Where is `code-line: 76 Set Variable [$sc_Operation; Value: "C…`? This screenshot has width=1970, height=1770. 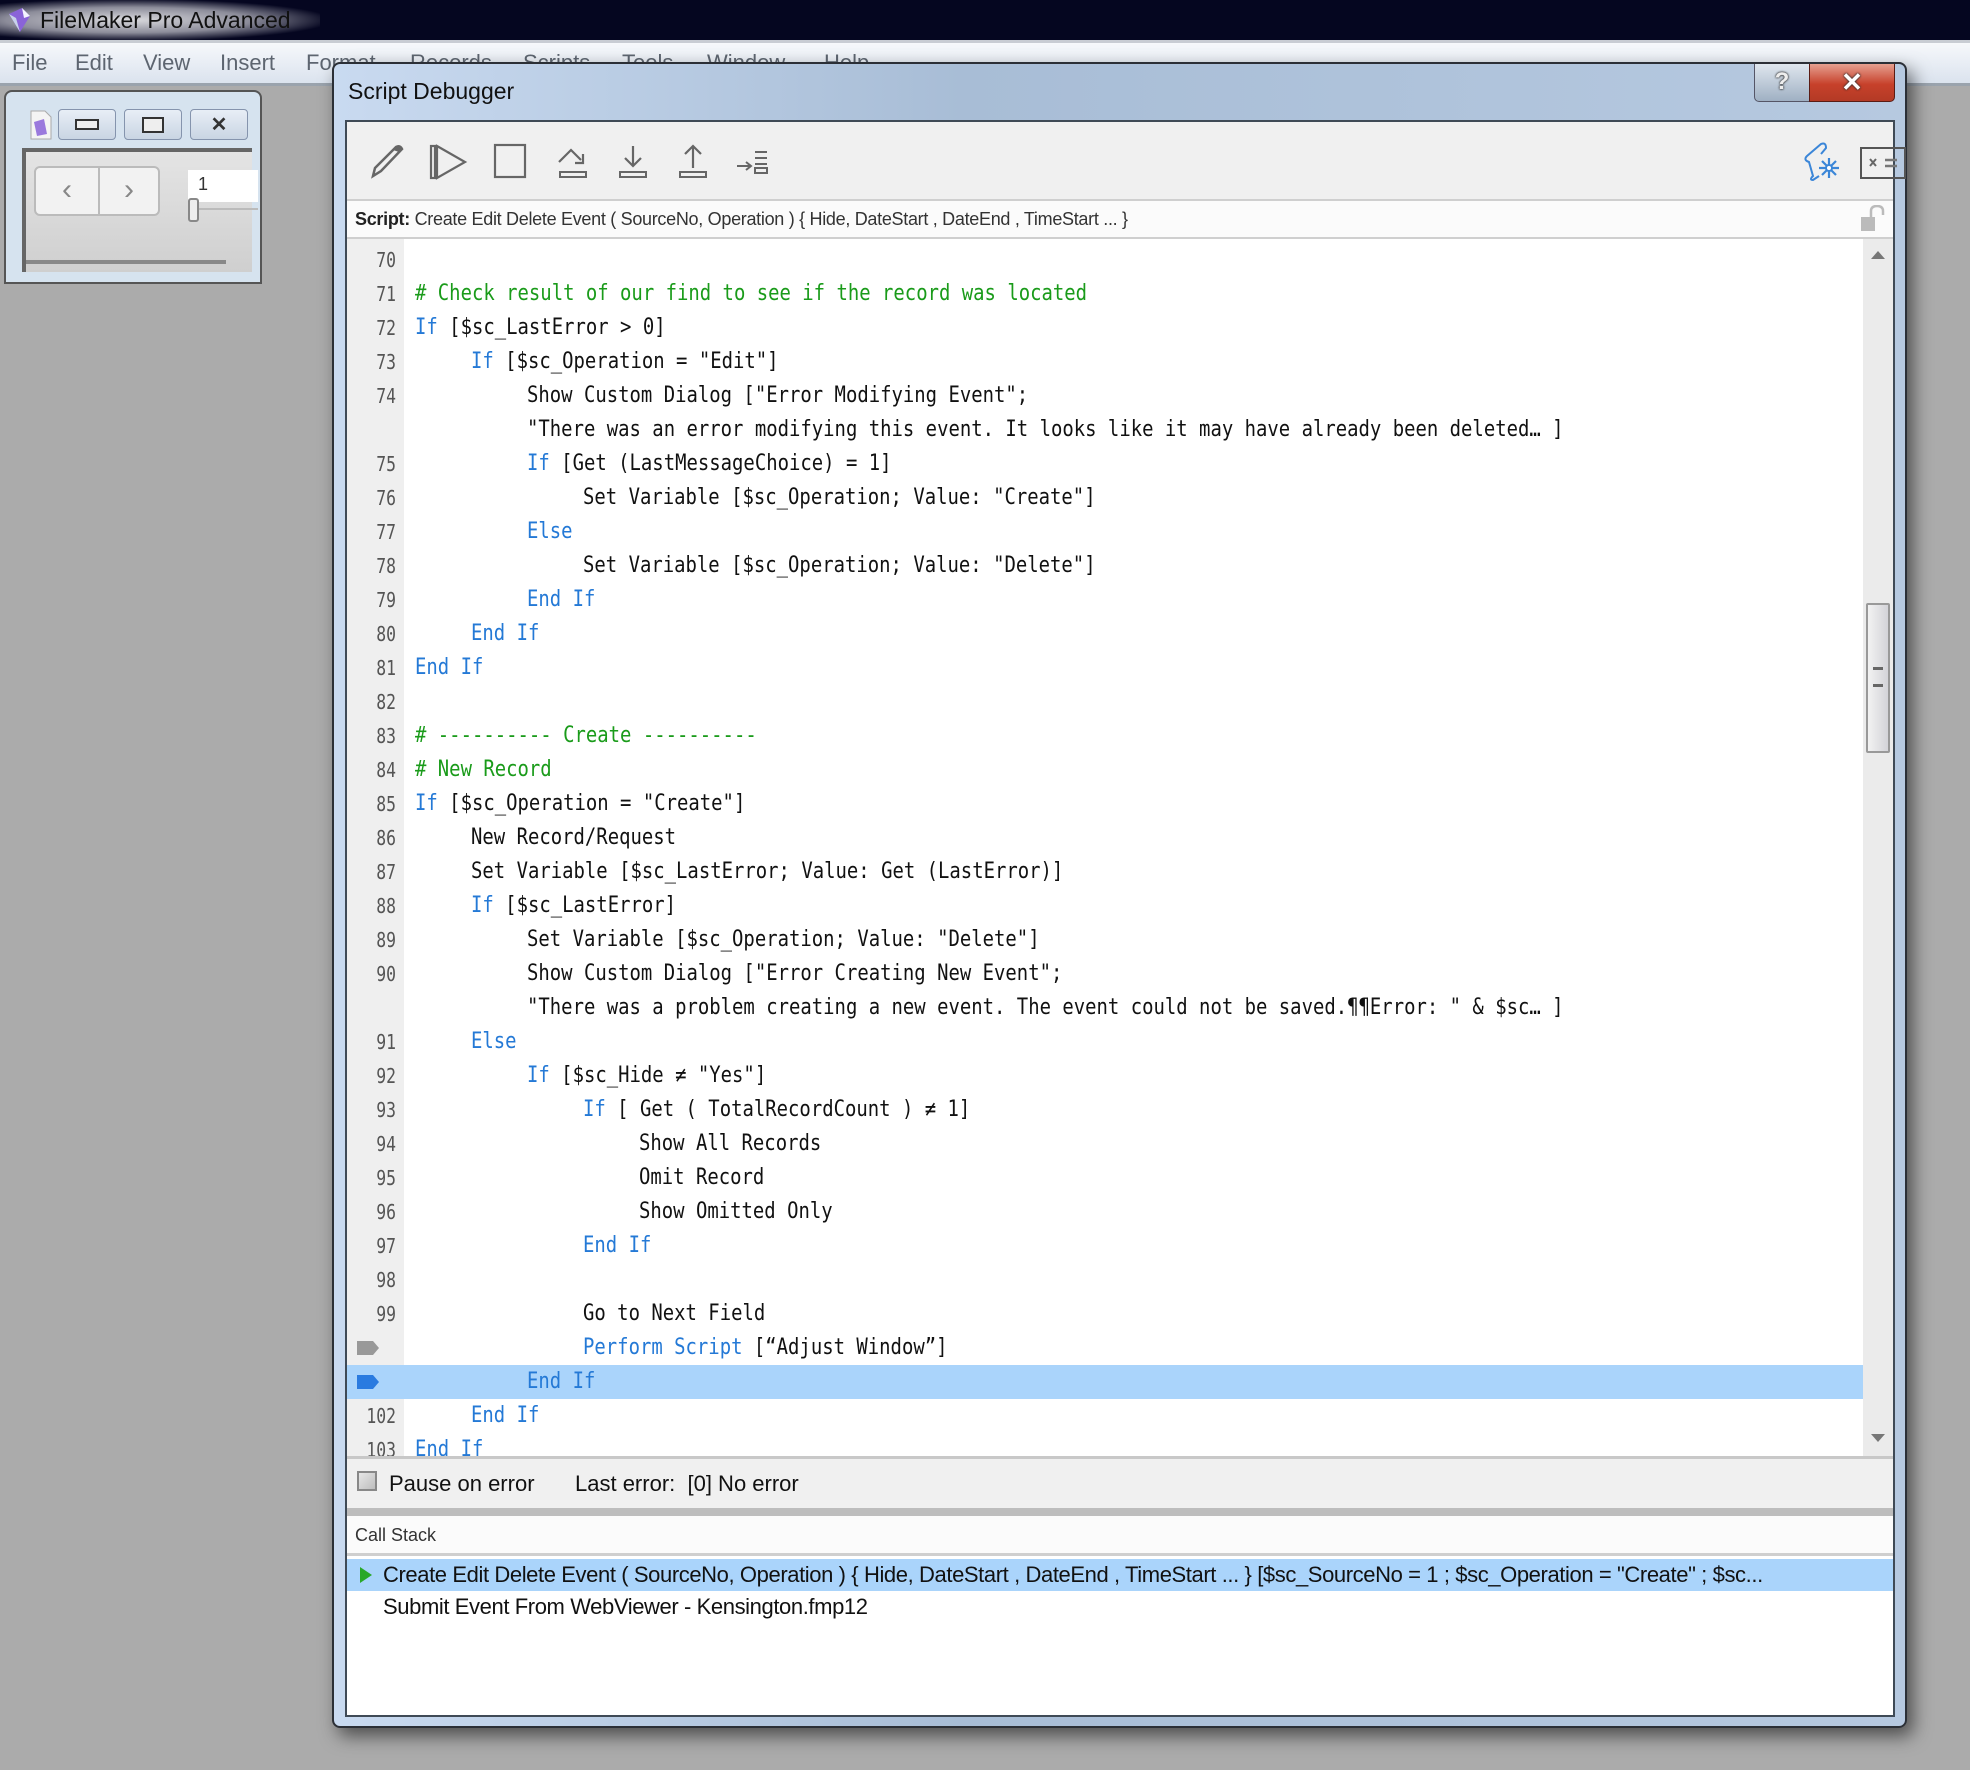 code-line: 76 Set Variable [$sc_Operation; Value: "C… is located at coordinates (1105, 498).